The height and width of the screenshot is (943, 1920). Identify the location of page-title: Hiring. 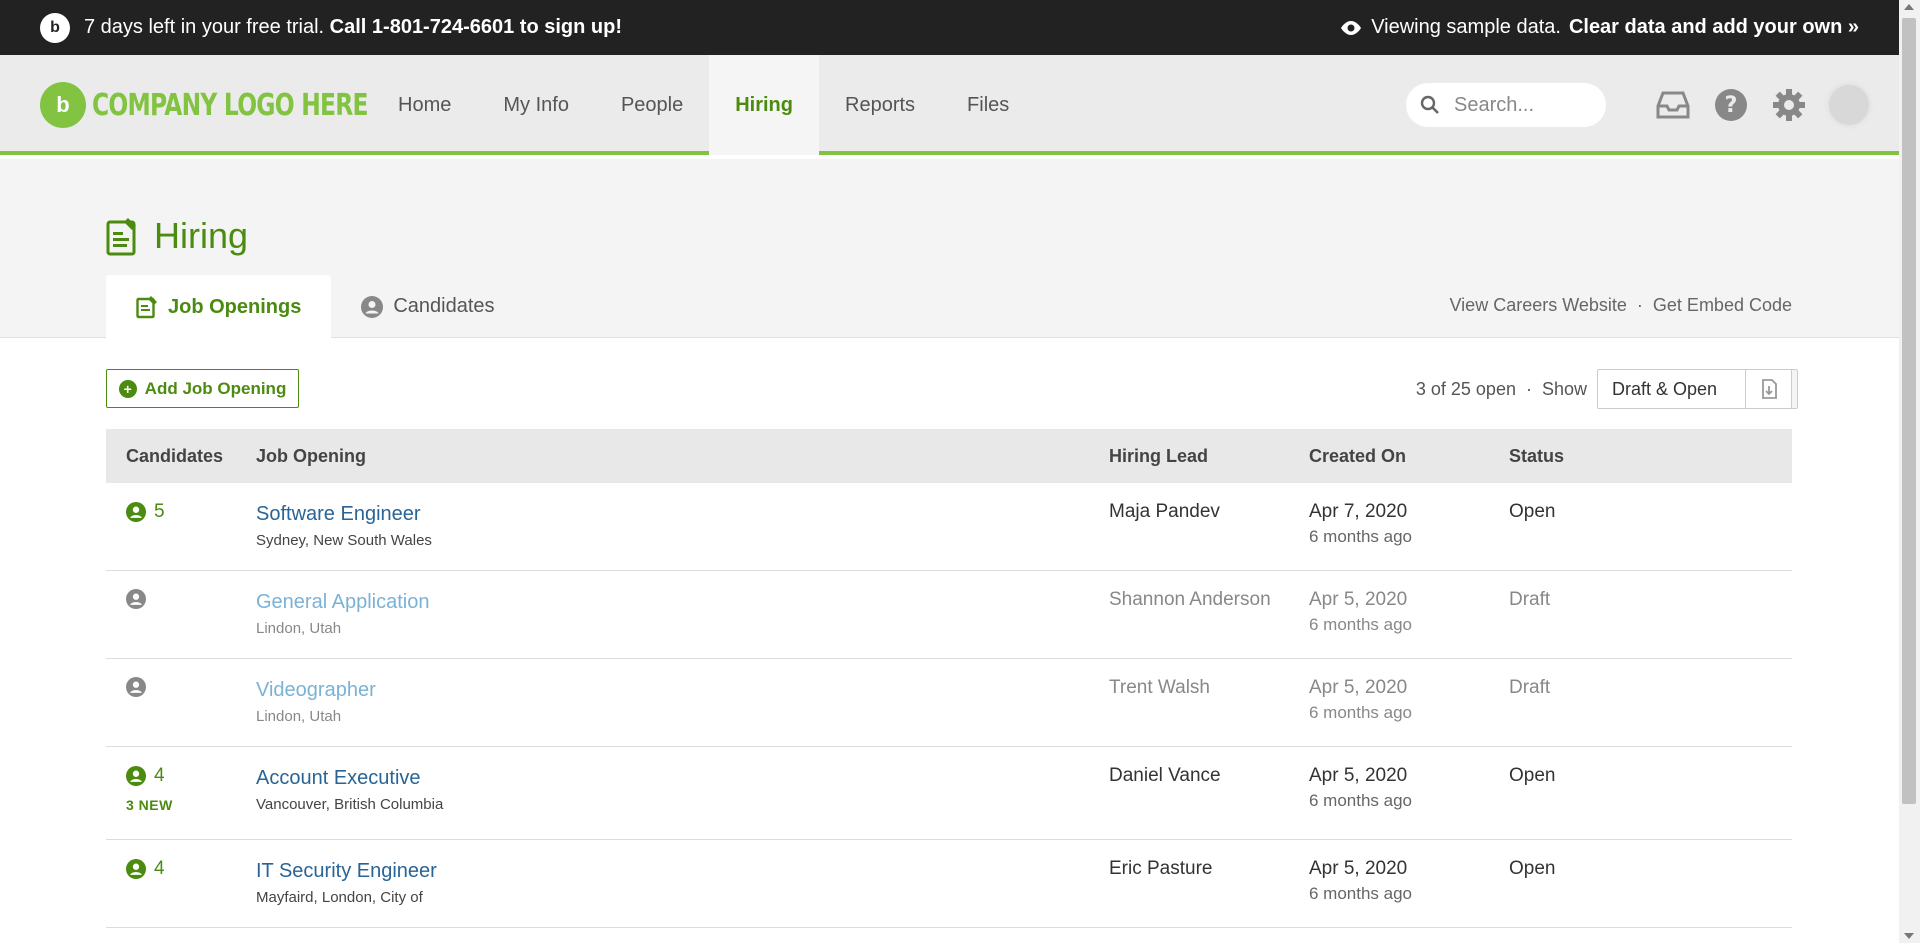
(177, 236).